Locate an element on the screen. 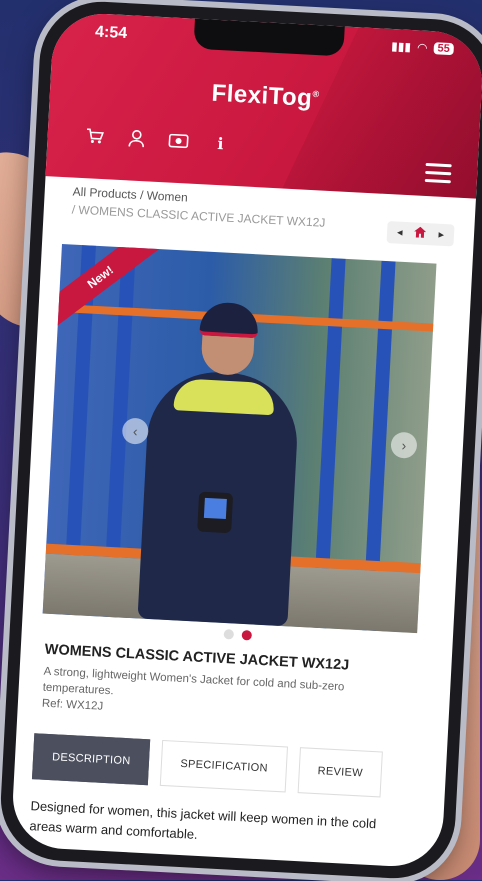 This screenshot has width=482, height=881. prev-product-button: ◂ is located at coordinates (400, 233).